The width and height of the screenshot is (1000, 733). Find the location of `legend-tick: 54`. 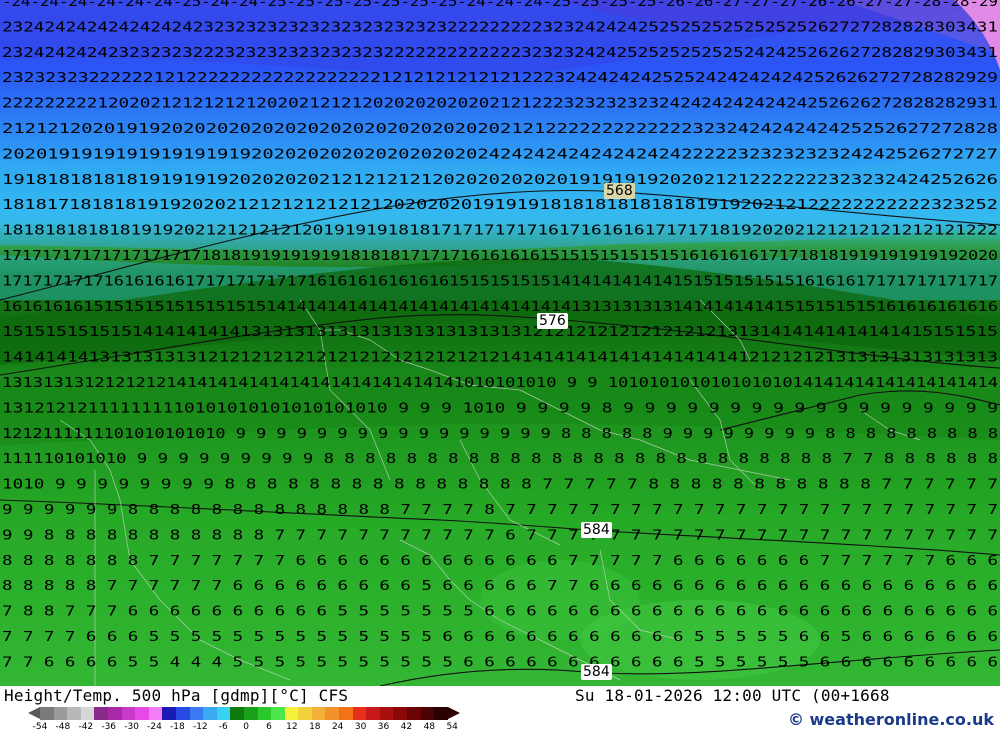

legend-tick: 54 is located at coordinates (452, 727).